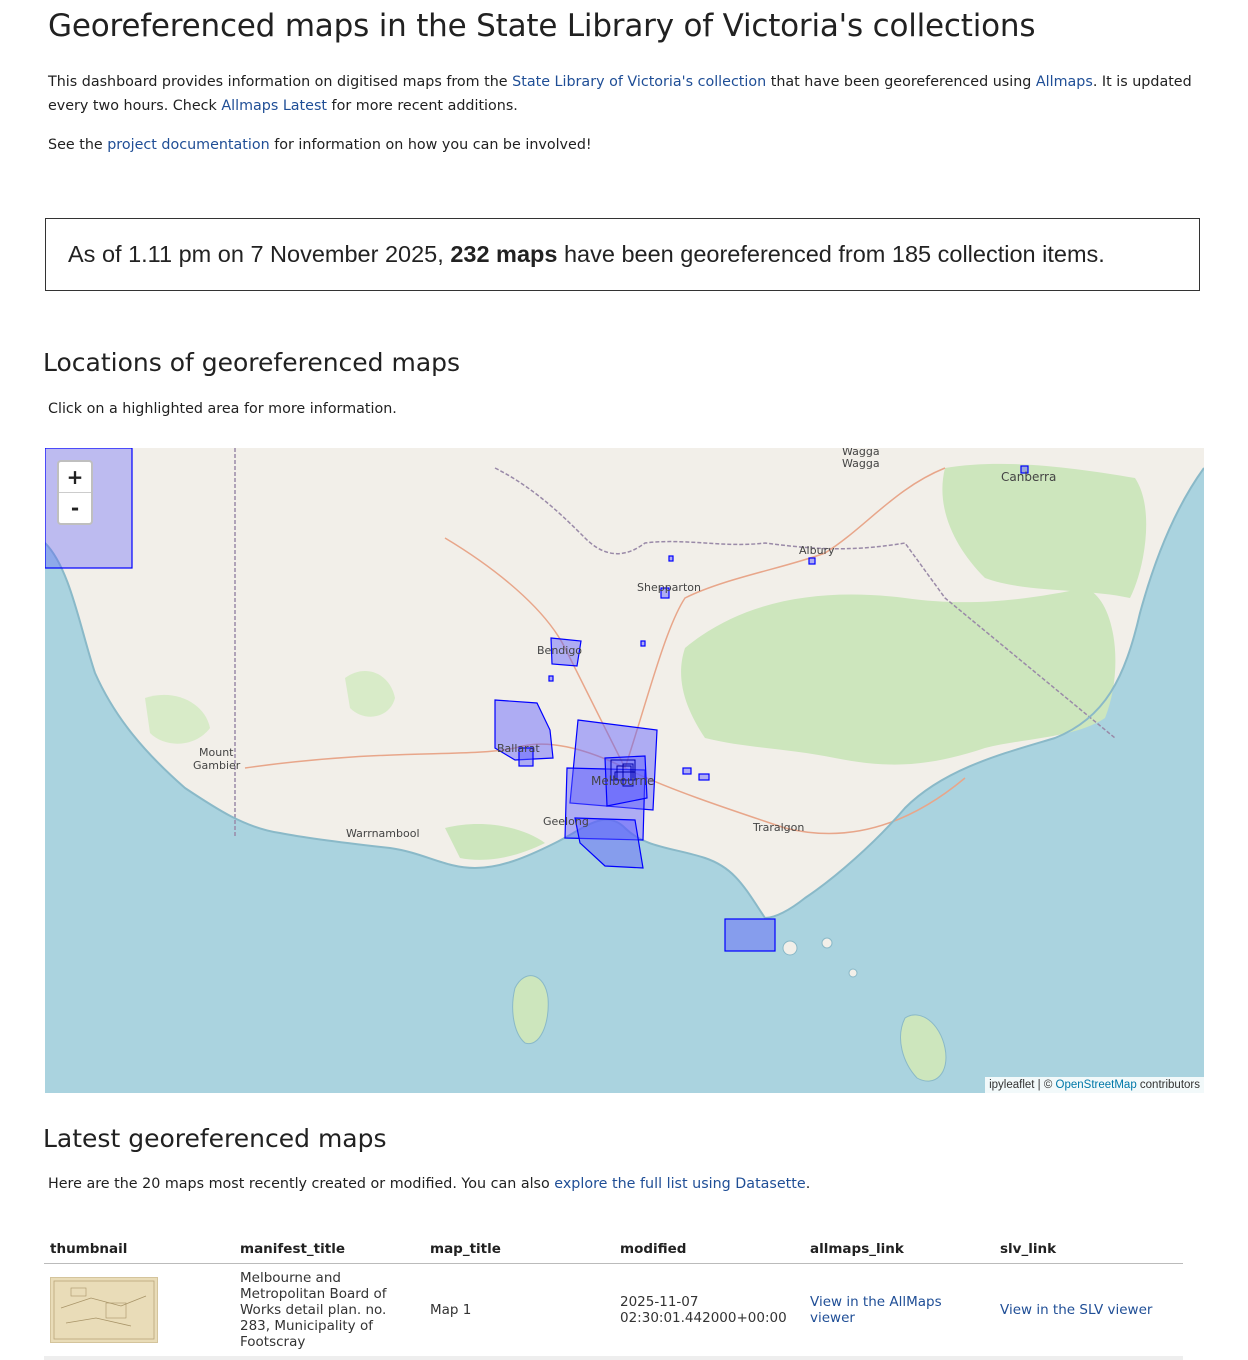 The image size is (1248, 1360). What do you see at coordinates (78, 145) in the screenshot?
I see `see-text-1: See the` at bounding box center [78, 145].